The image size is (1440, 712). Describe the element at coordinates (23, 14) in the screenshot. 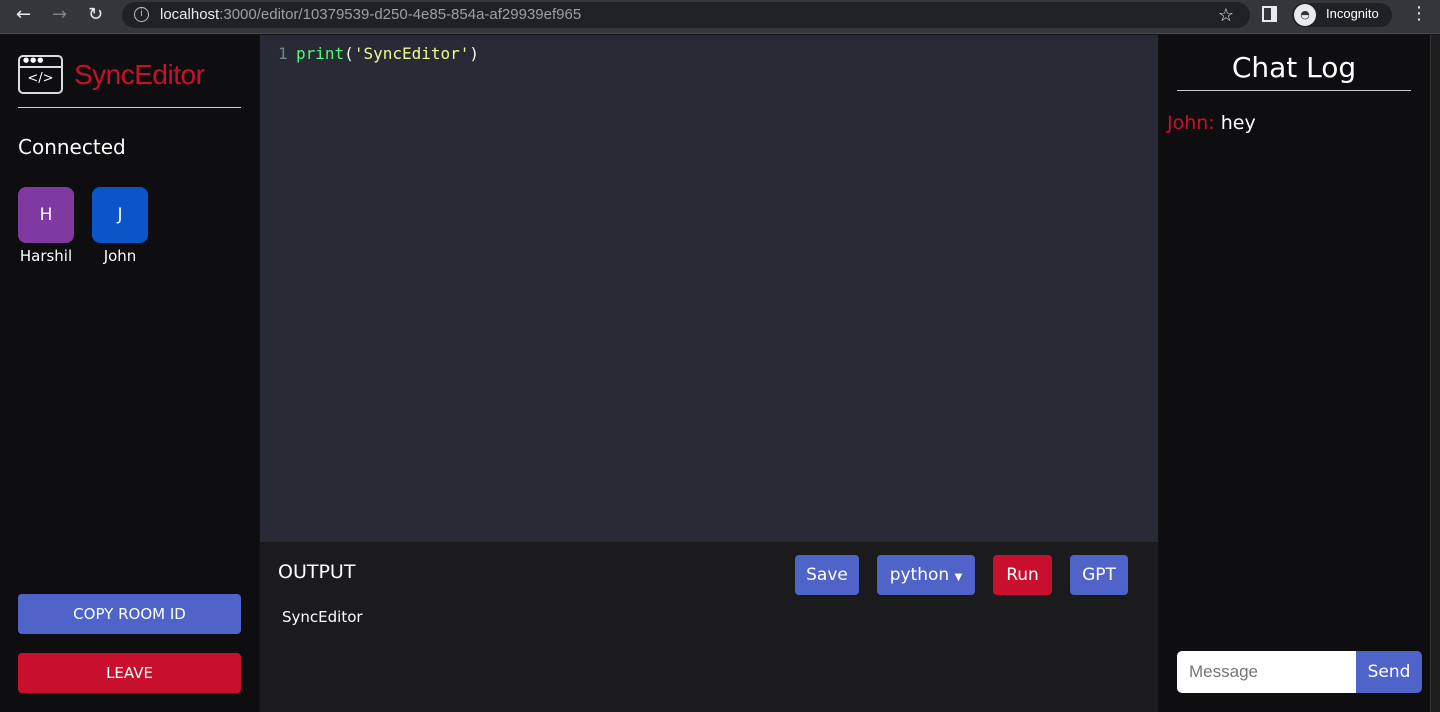

I see `back-icon: ←` at that location.